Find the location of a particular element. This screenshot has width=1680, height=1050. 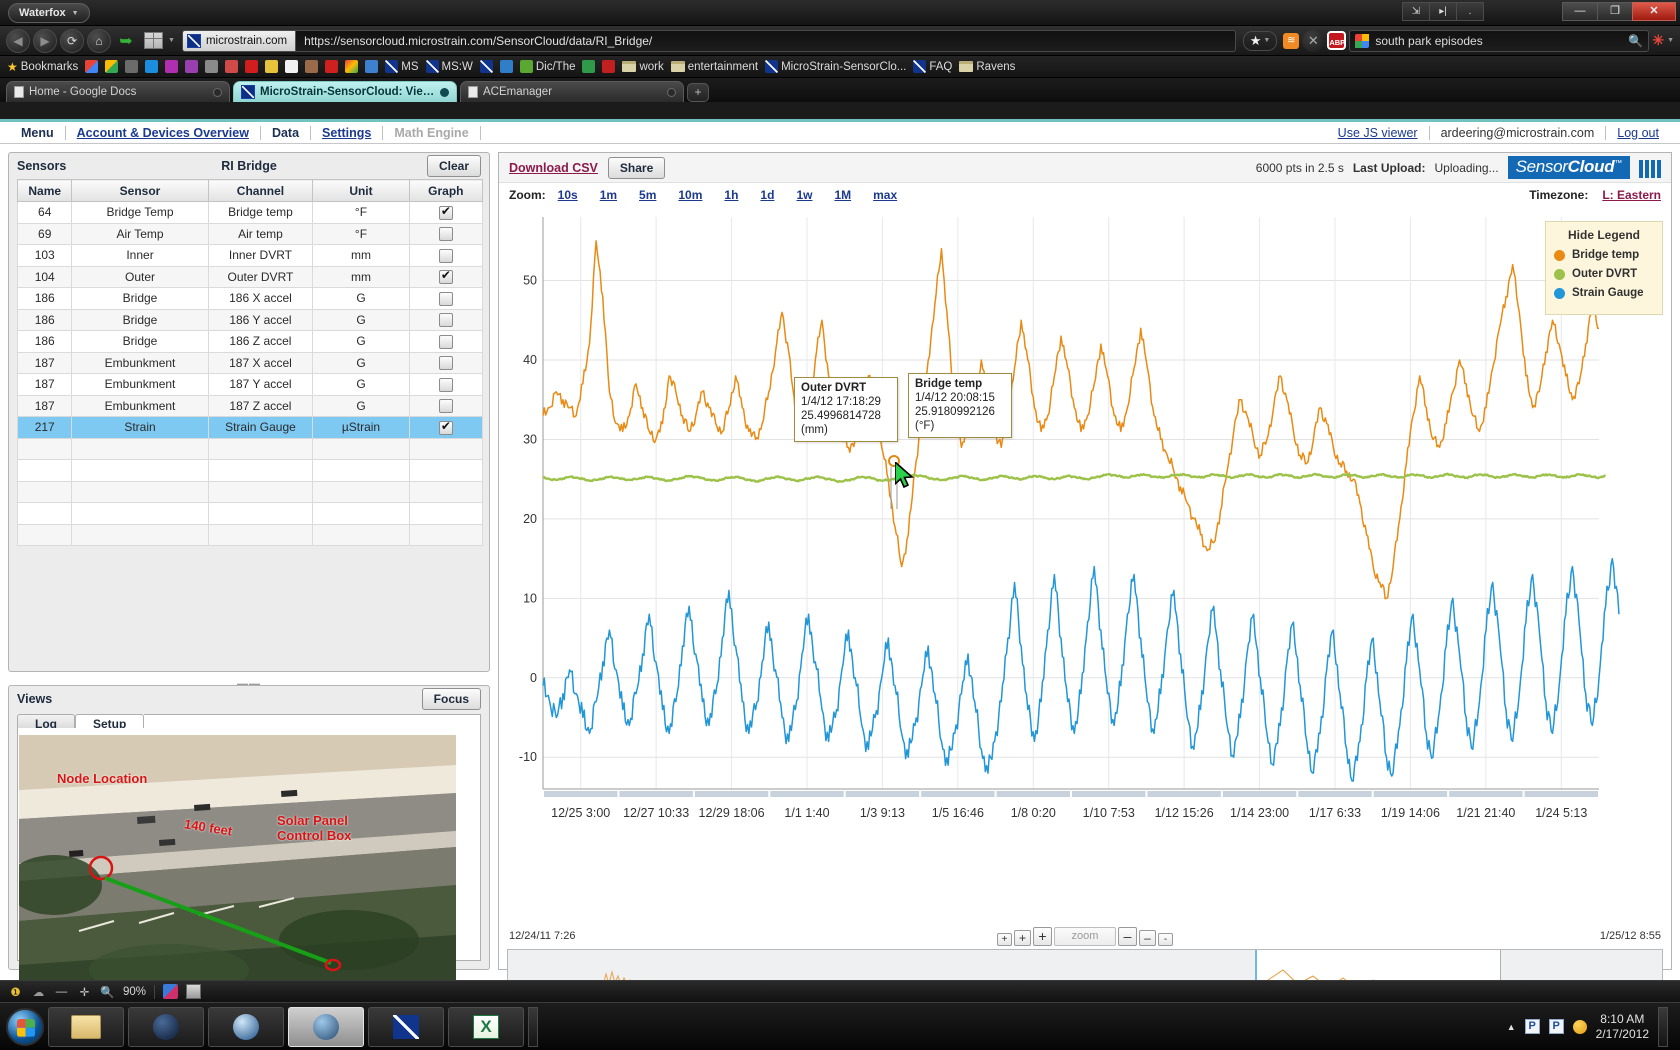

zoom-in-medium-button: + is located at coordinates (1022, 937).